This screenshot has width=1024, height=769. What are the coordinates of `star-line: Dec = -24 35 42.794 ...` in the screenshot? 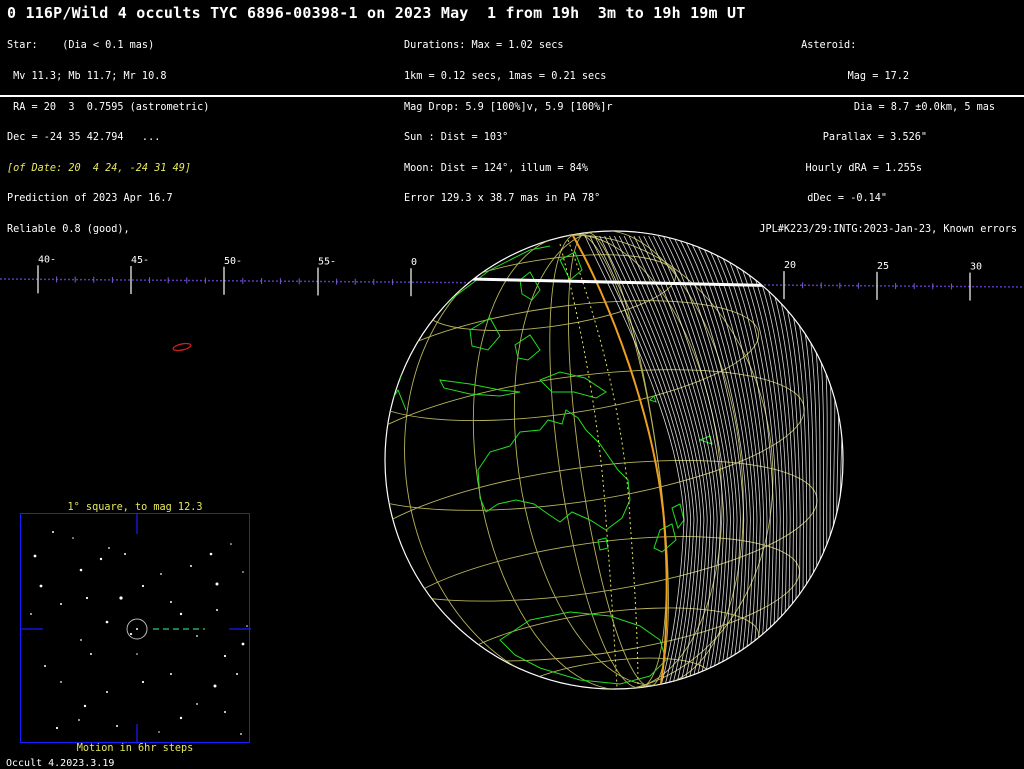 It's located at (84, 138).